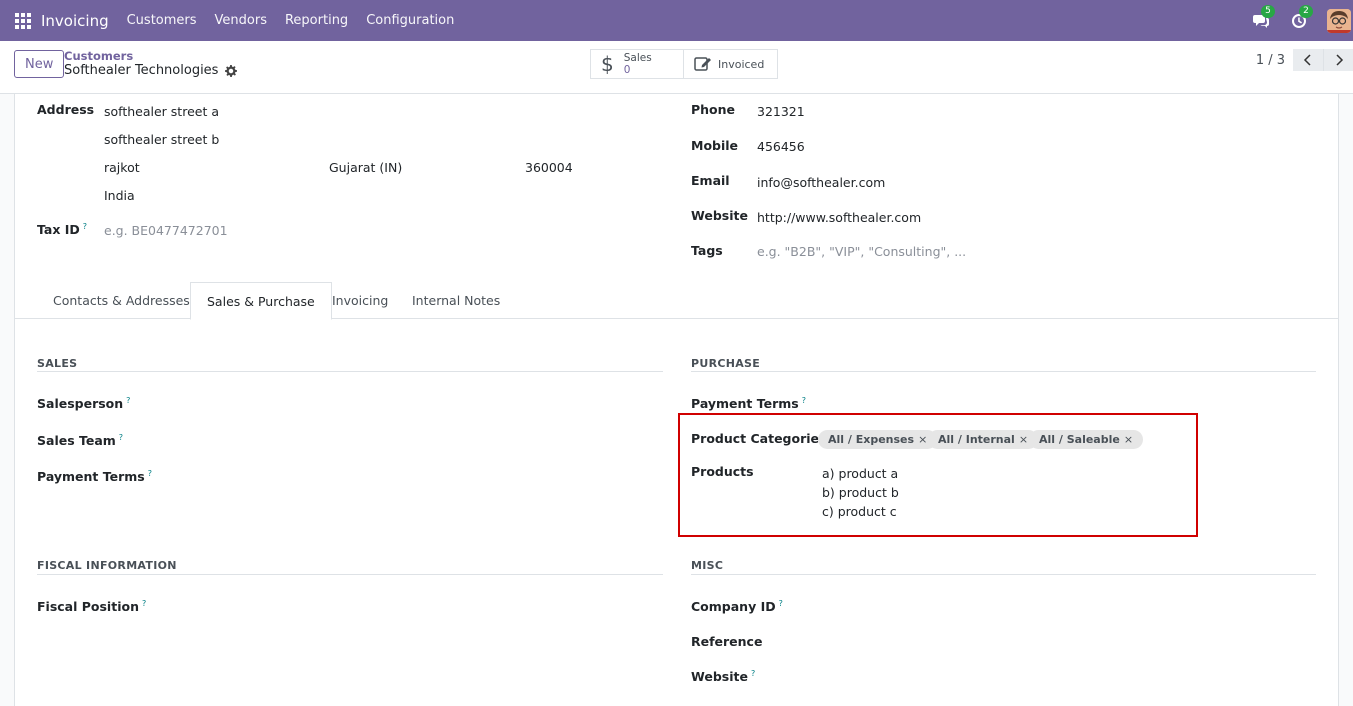 The image size is (1353, 706). I want to click on activities-button: 2, so click(1301, 17).